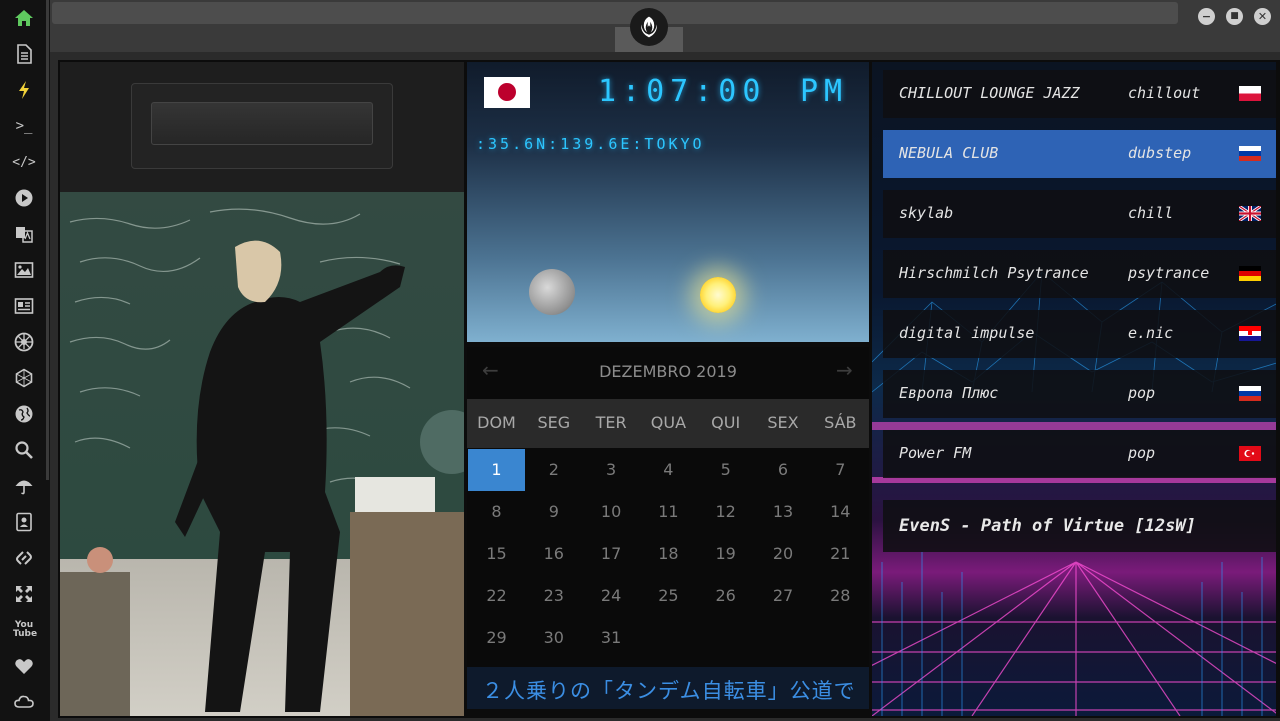 The image size is (1280, 721). Describe the element at coordinates (840, 554) in the screenshot. I see `calendar-day: 21` at that location.